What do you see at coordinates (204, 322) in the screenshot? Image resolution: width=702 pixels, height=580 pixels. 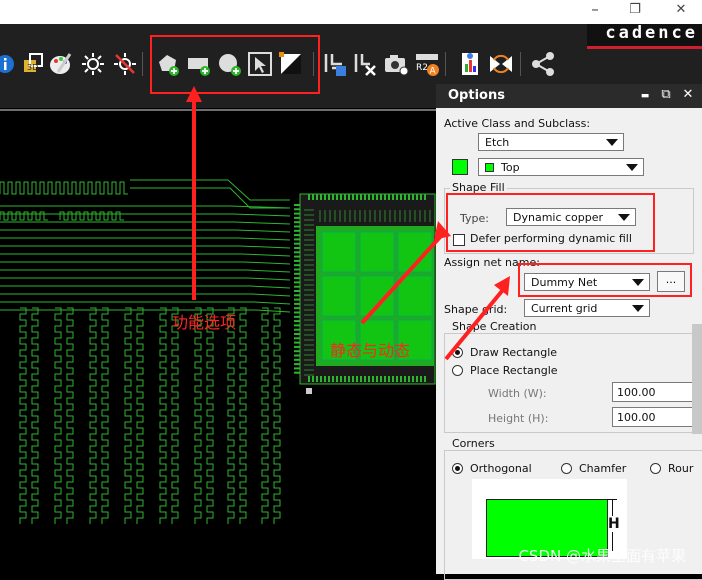 I see `function-options-annotation: 功能选项` at bounding box center [204, 322].